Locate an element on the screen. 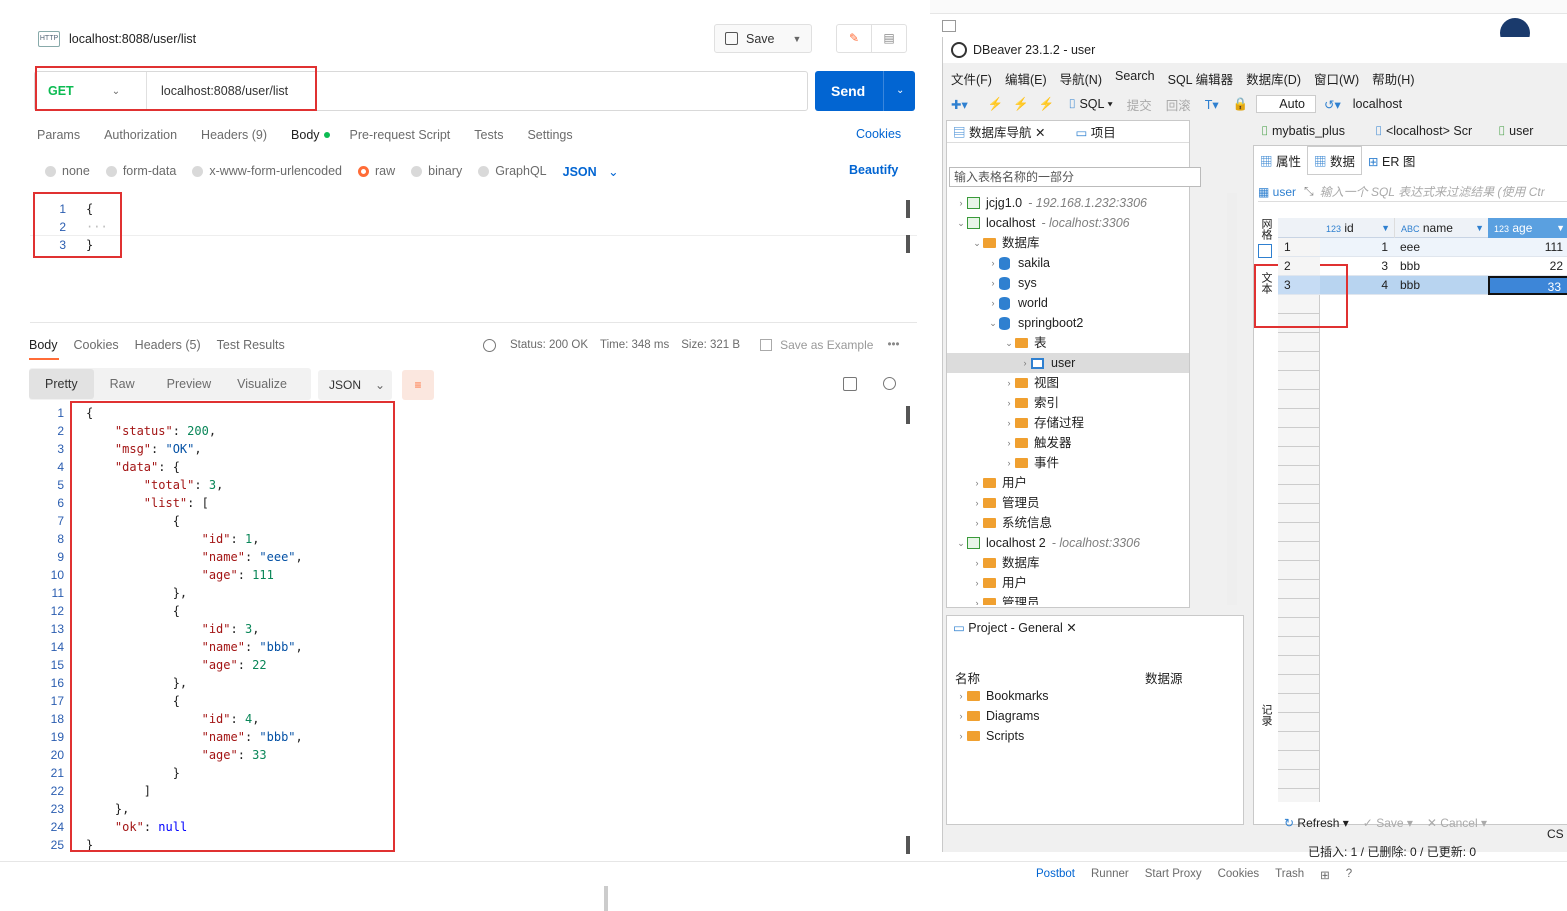  cell-age: 22 is located at coordinates (1527, 266).